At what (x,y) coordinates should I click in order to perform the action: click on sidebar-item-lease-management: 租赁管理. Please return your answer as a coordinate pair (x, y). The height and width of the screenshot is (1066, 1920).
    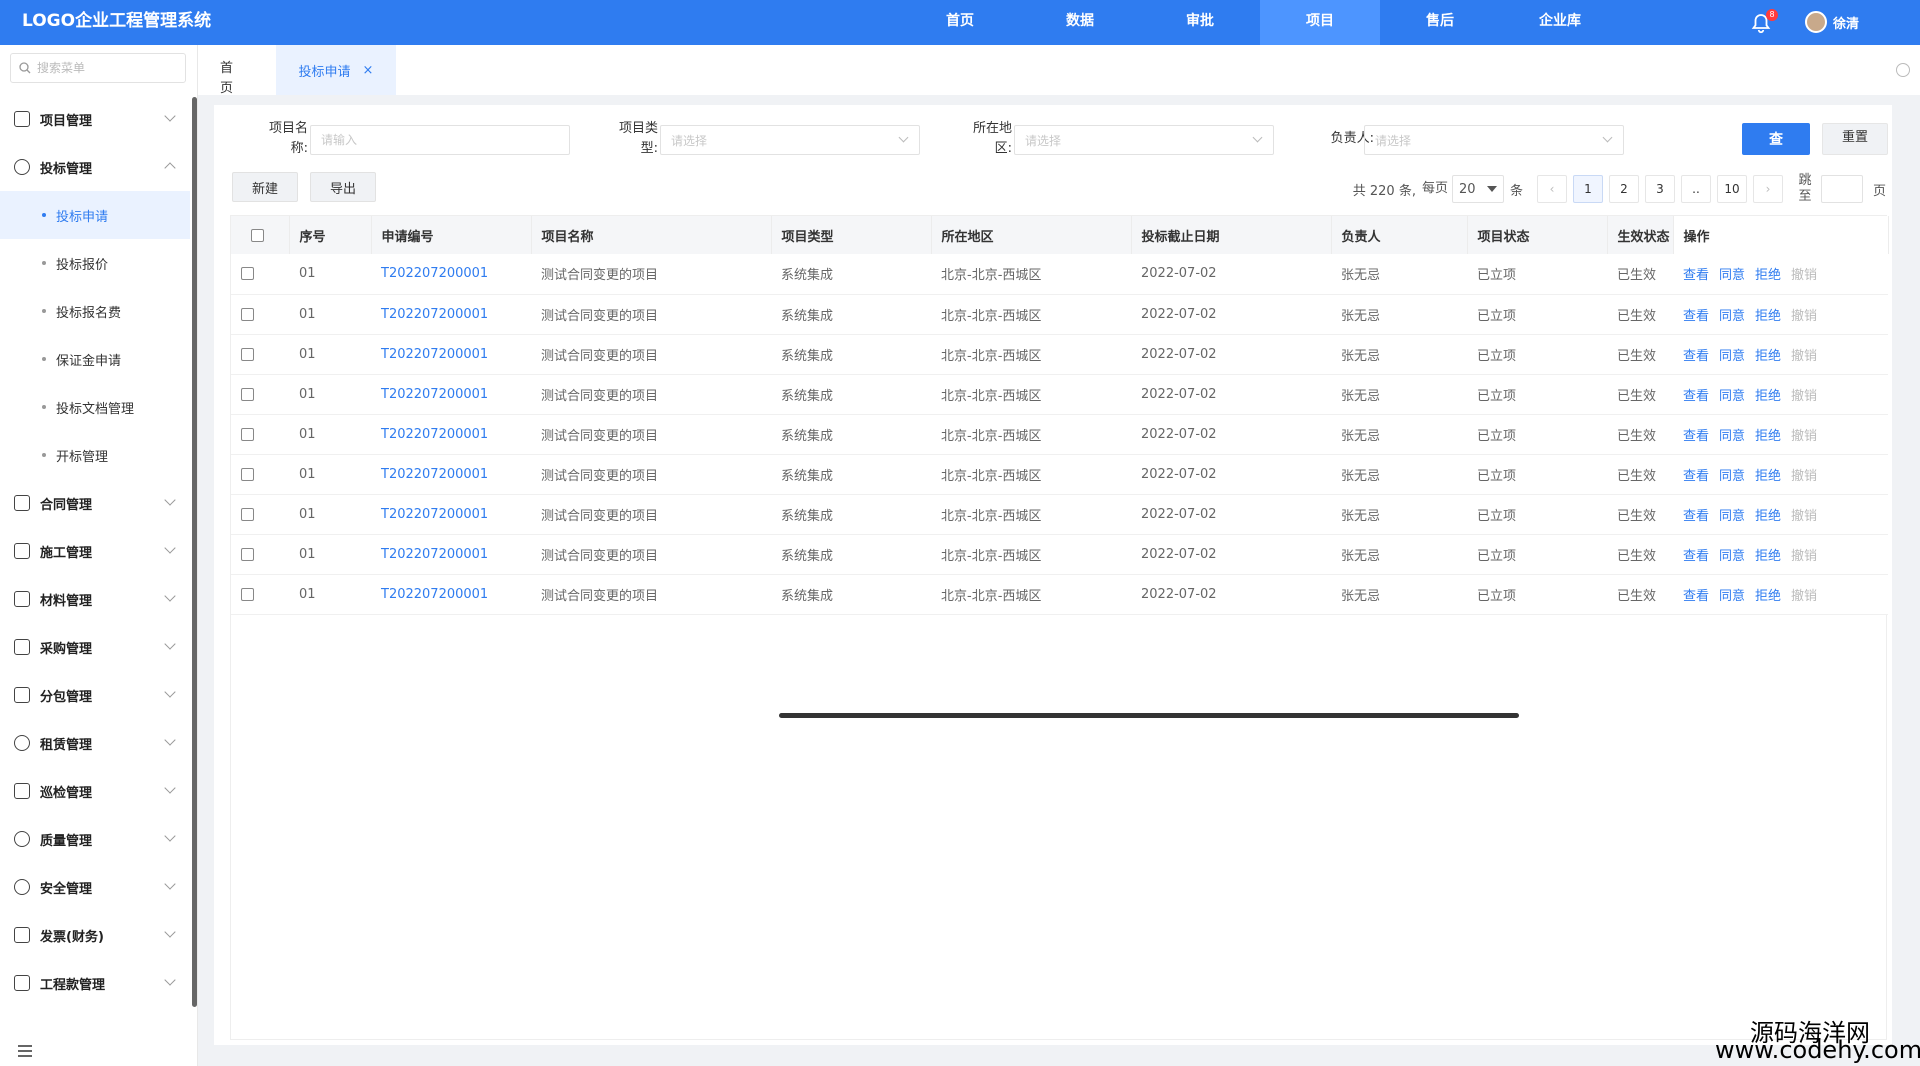
    Looking at the image, I should click on (95, 743).